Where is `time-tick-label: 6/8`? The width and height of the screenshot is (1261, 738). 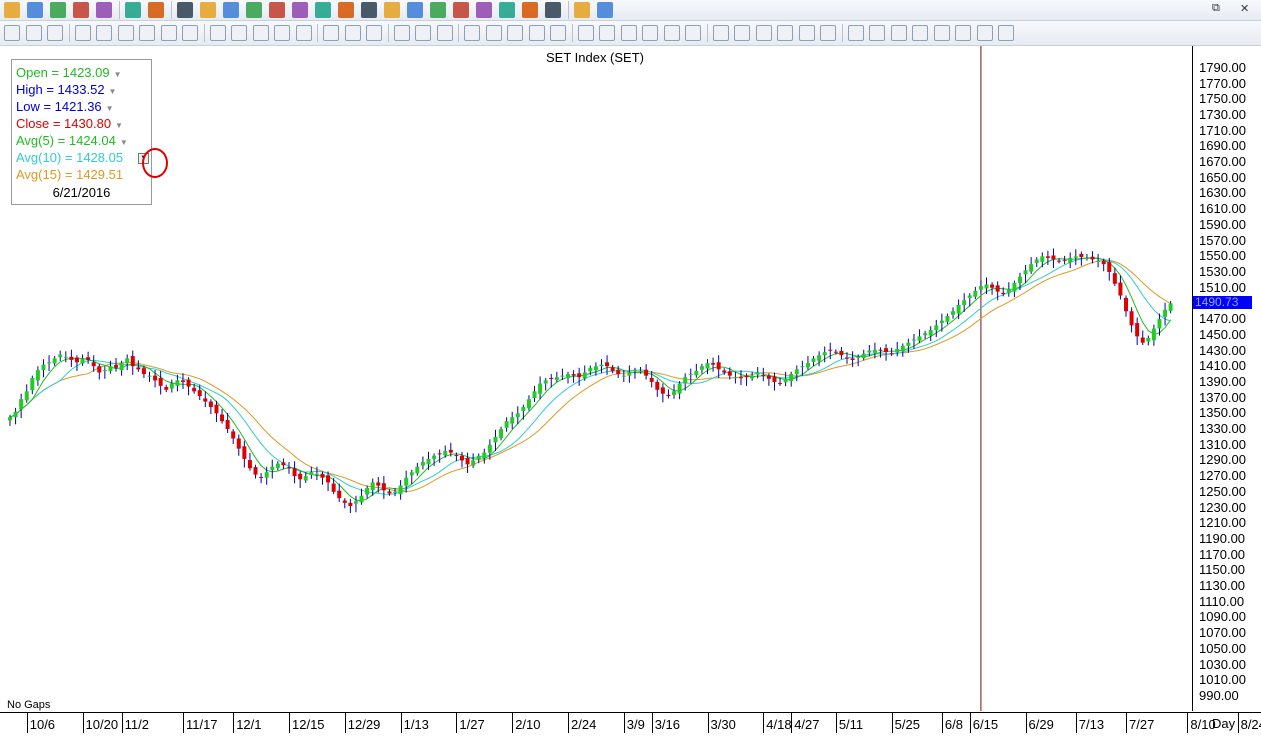
time-tick-label: 6/8 is located at coordinates (953, 724).